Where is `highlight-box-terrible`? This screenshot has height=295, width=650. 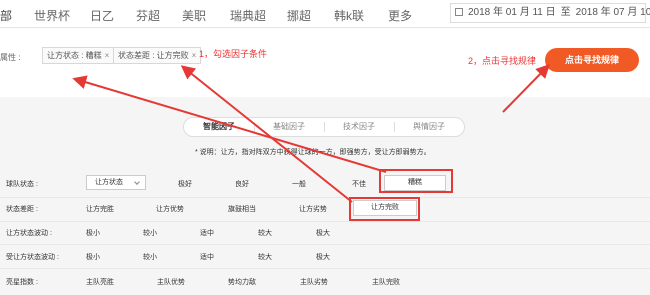 highlight-box-terrible is located at coordinates (416, 181).